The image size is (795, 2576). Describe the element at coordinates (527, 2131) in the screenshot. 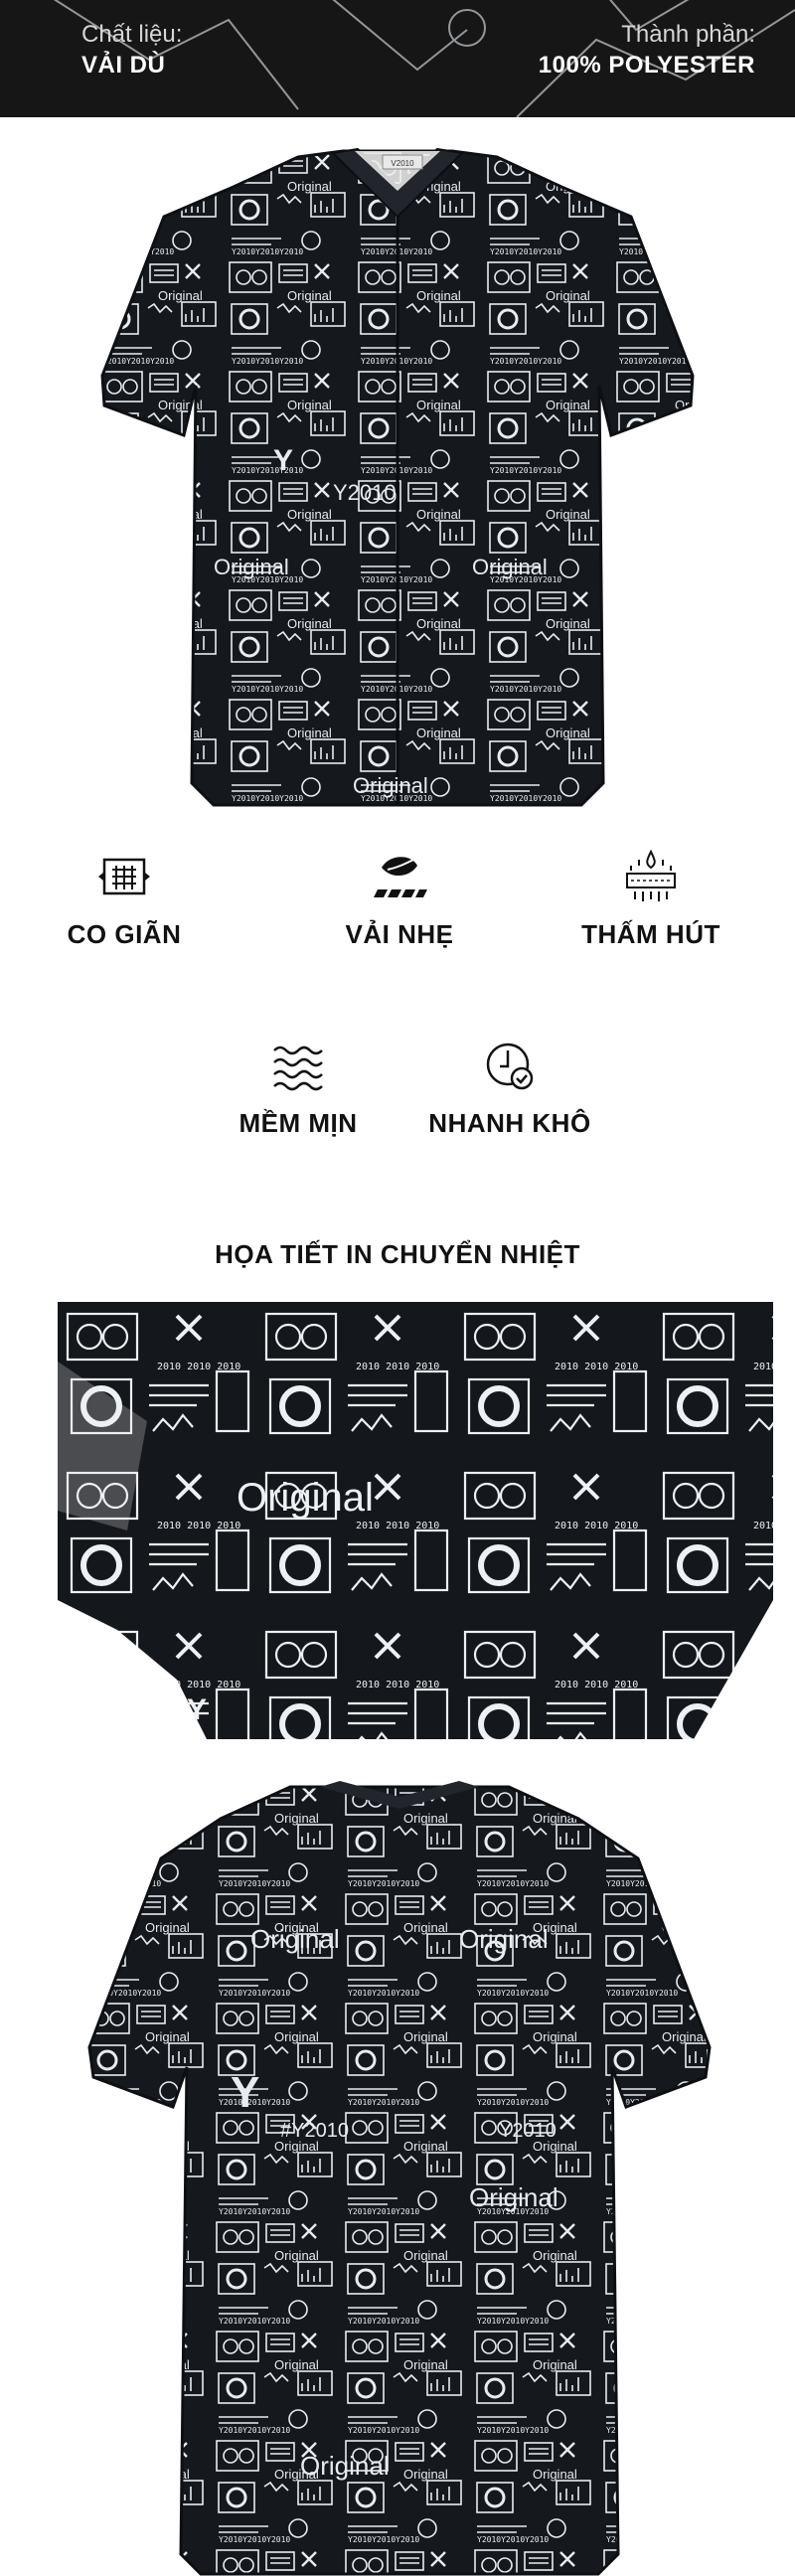

I see `back-print-year: Y2010` at that location.